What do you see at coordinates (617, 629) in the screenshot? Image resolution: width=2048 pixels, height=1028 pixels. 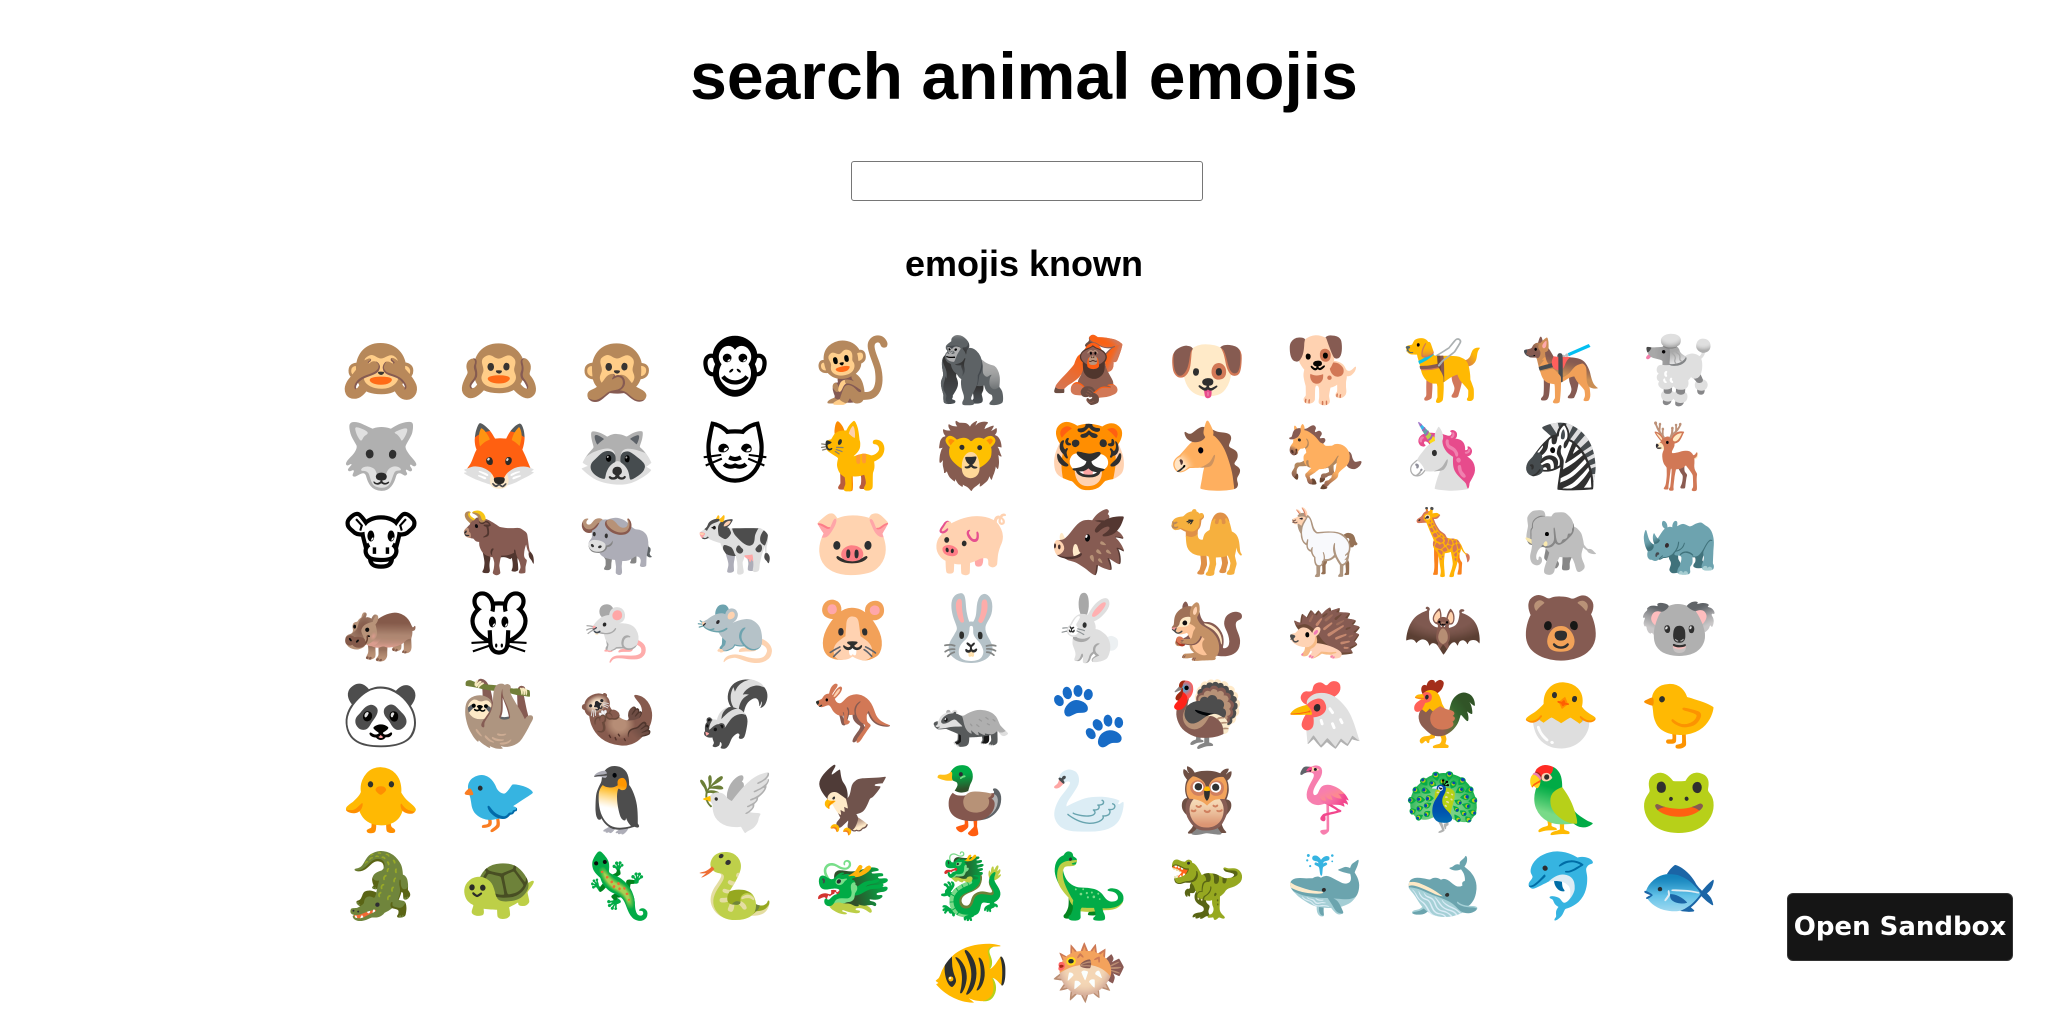 I see `emoji-item-mouse: 🐁` at bounding box center [617, 629].